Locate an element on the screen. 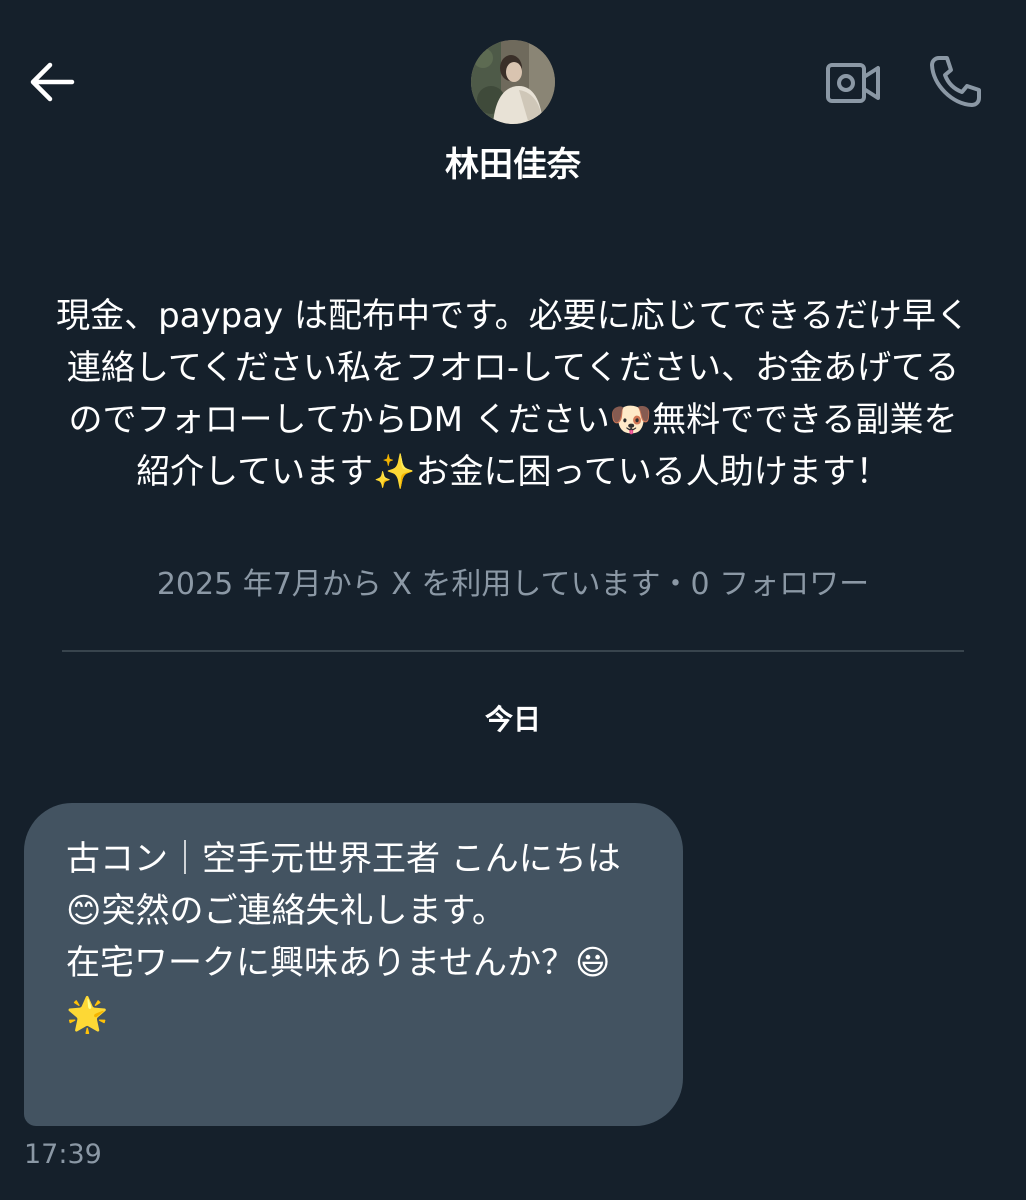 The image size is (1026, 1200). back-button is located at coordinates (52, 82).